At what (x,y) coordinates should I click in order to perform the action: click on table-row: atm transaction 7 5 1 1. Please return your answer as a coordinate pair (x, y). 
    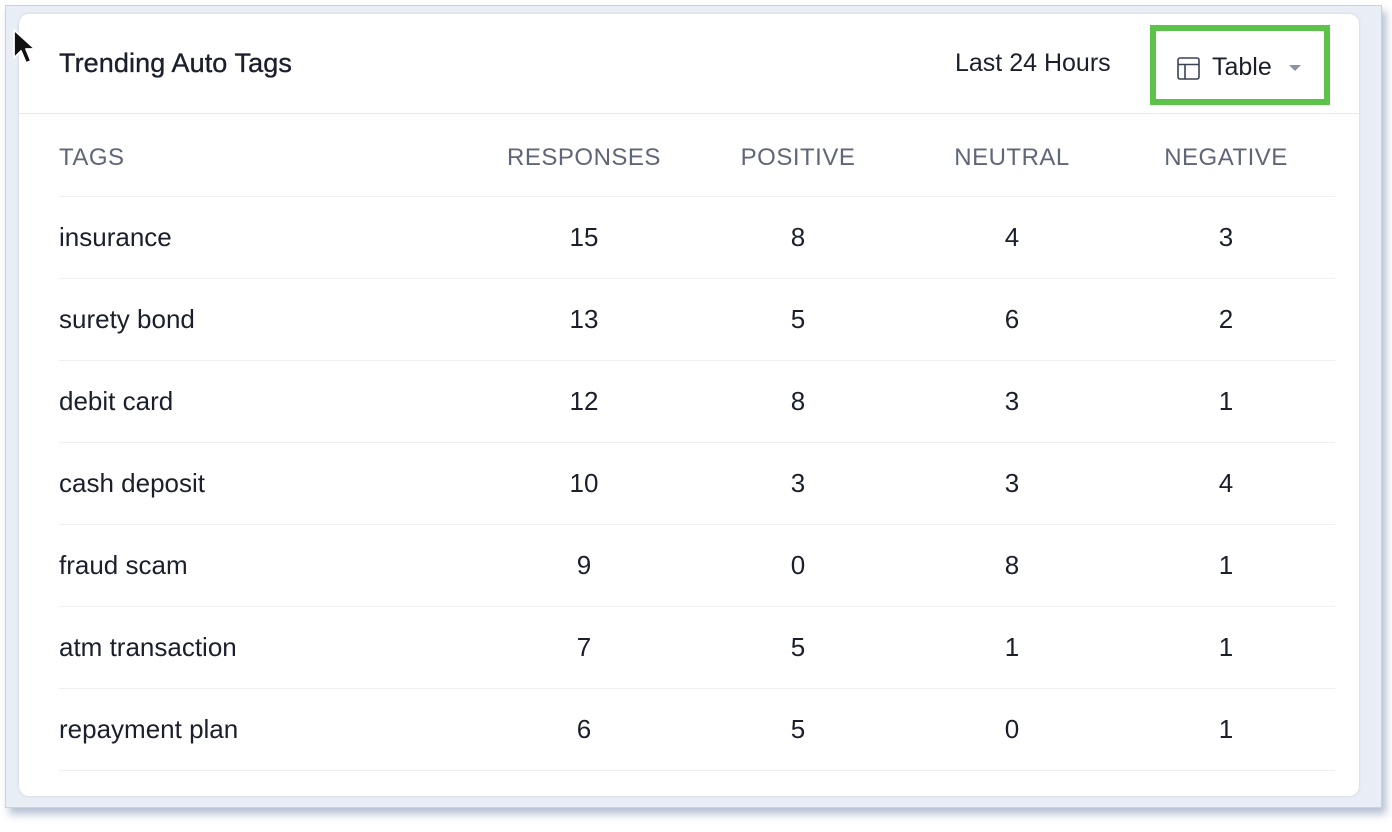
    Looking at the image, I should click on (697, 647).